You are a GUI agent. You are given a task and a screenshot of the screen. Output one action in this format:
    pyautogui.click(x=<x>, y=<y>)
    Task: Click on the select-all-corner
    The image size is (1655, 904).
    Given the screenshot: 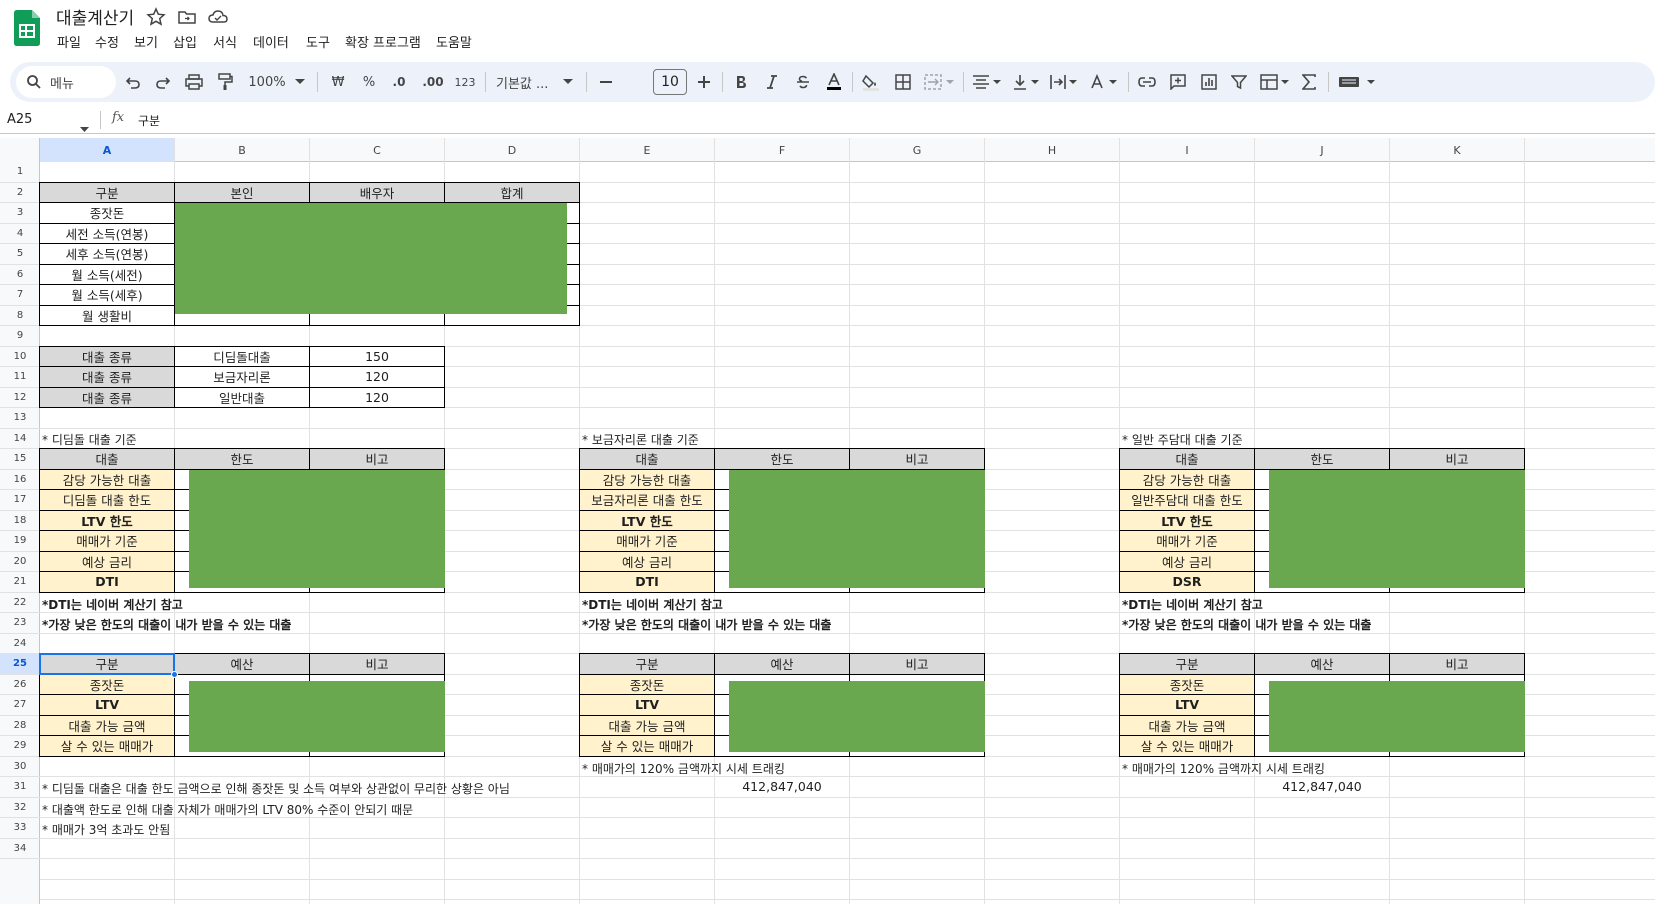 What is the action you would take?
    pyautogui.click(x=20, y=150)
    